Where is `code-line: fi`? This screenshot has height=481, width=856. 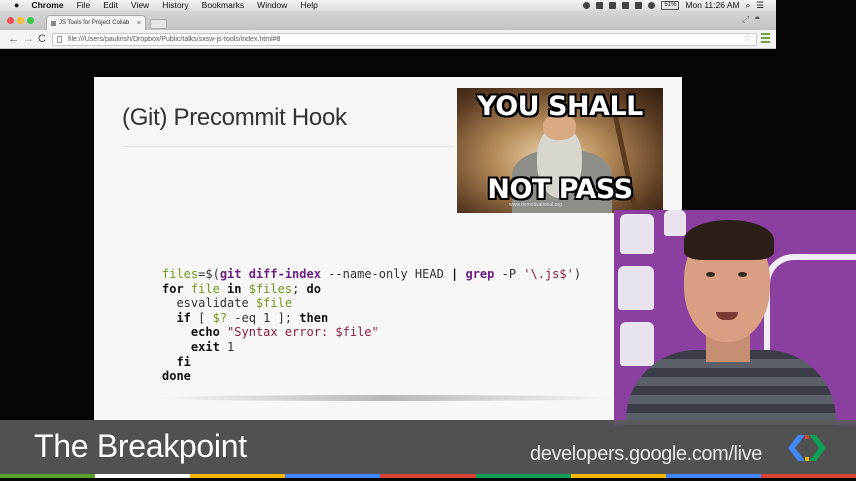
code-line: fi is located at coordinates (176, 361).